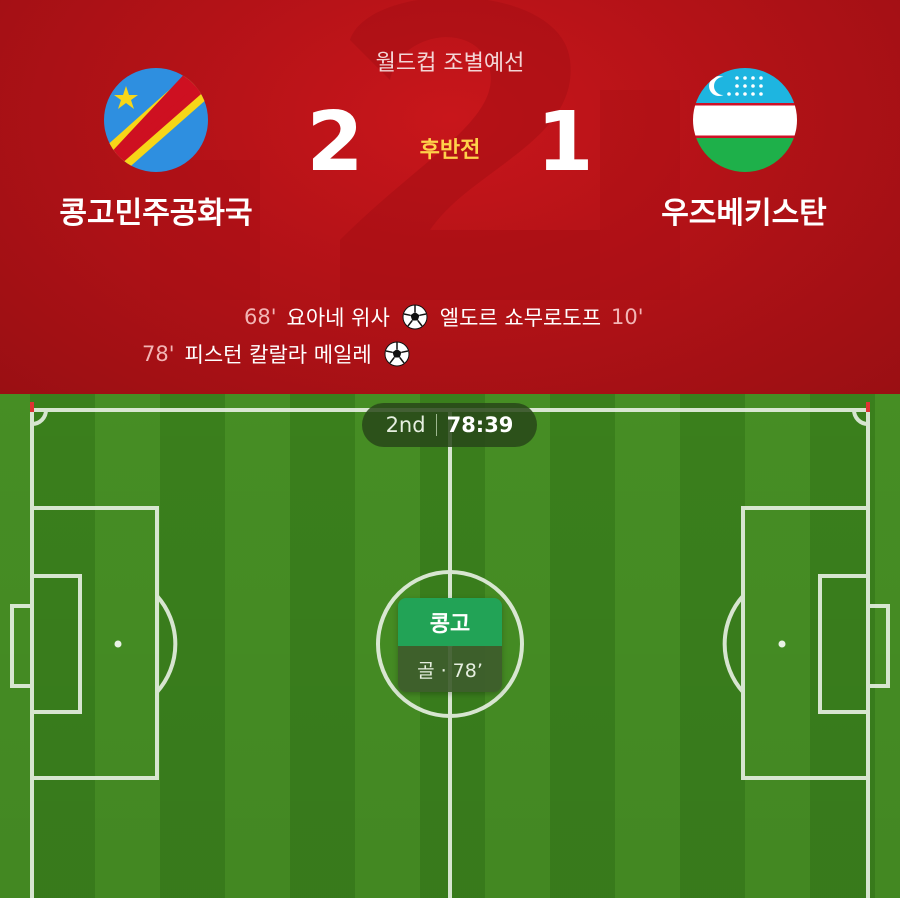 The image size is (900, 898). What do you see at coordinates (278, 355) in the screenshot?
I see `goal-scorer: 피스턴 칼랄라 메일레` at bounding box center [278, 355].